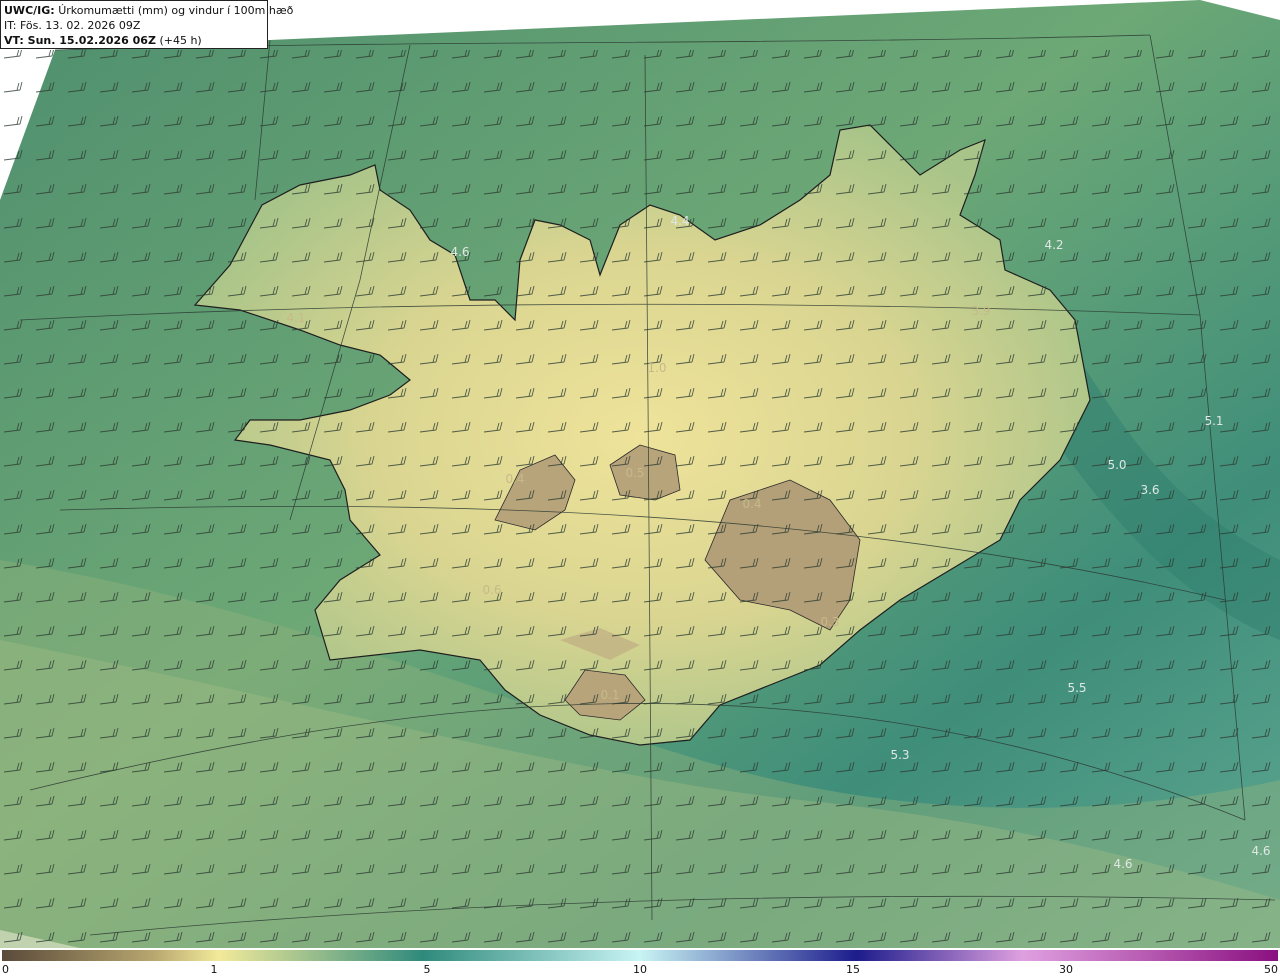 The height and width of the screenshot is (978, 1280). Describe the element at coordinates (853, 969) in the screenshot. I see `colorbar-tick: 15` at that location.